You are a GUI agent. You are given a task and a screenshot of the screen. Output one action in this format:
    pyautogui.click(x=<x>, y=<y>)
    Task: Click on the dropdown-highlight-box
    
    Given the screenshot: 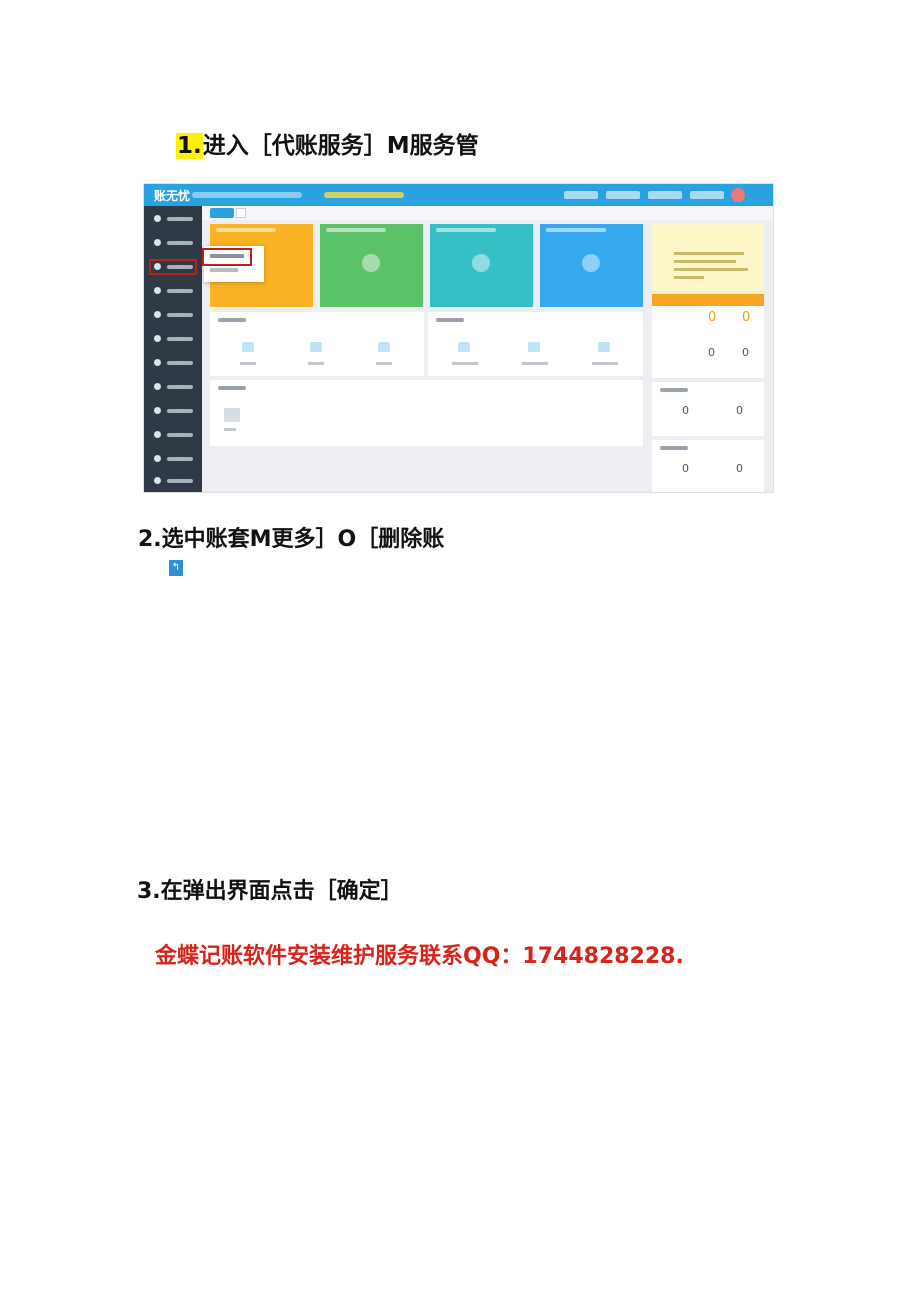 What is the action you would take?
    pyautogui.click(x=227, y=257)
    